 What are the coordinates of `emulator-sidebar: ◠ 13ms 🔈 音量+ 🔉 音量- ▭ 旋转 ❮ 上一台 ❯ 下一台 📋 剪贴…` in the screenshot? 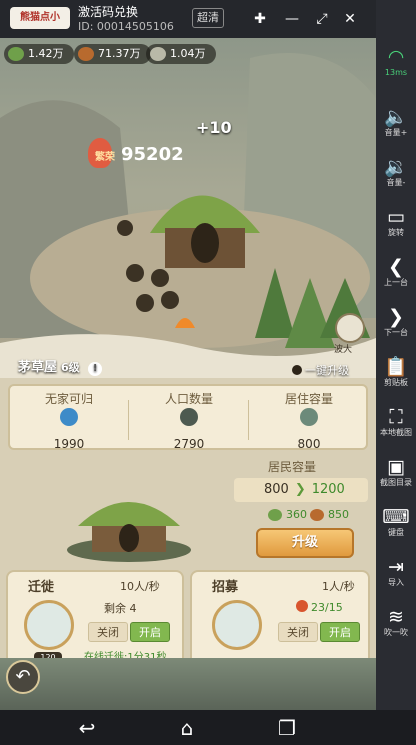 It's located at (396, 355).